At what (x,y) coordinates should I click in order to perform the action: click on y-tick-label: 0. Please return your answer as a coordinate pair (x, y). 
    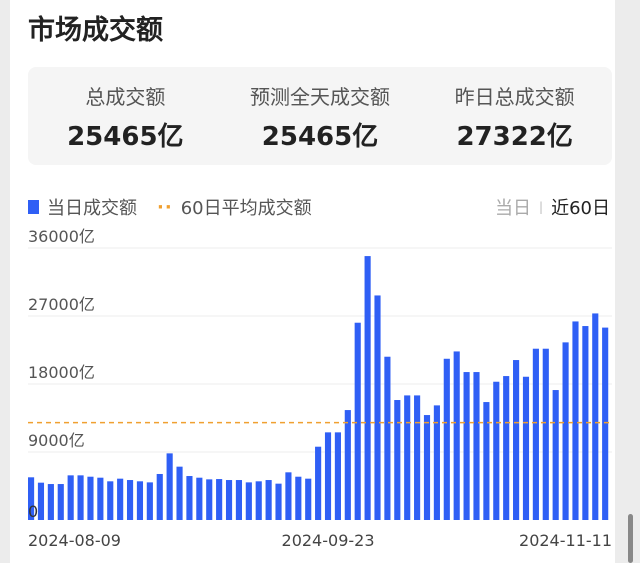
    Looking at the image, I should click on (33, 511).